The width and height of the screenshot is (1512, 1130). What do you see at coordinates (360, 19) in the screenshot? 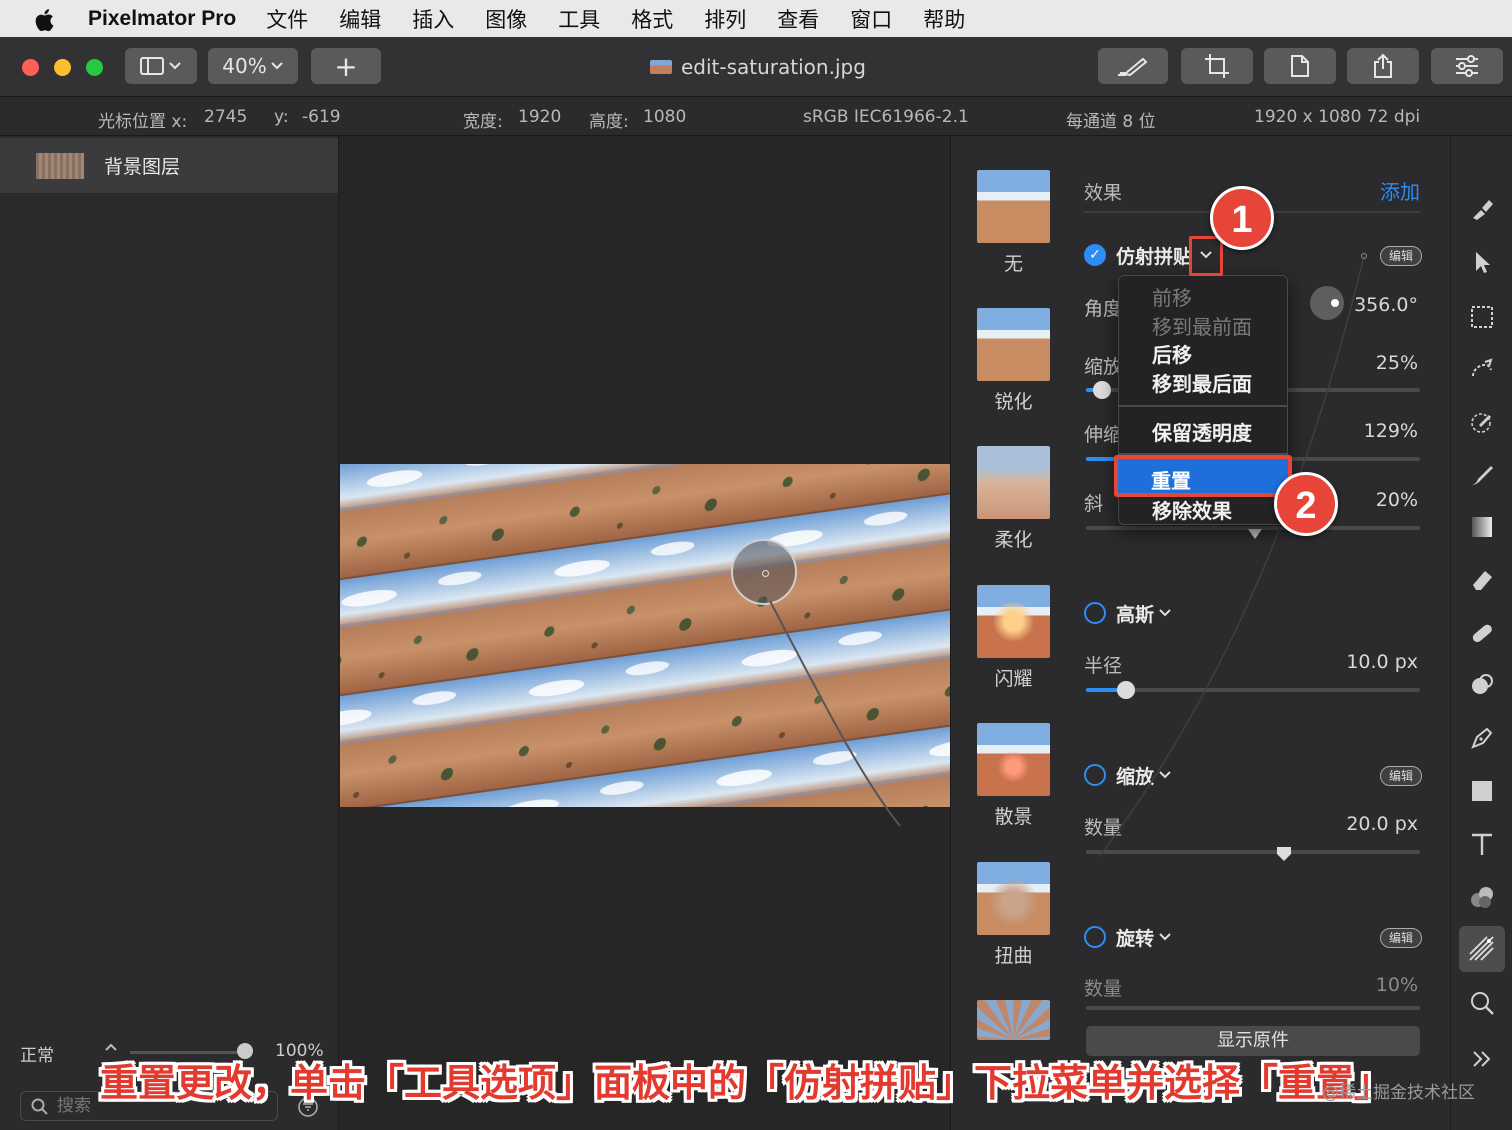
I see `menu-edit: 编辑` at bounding box center [360, 19].